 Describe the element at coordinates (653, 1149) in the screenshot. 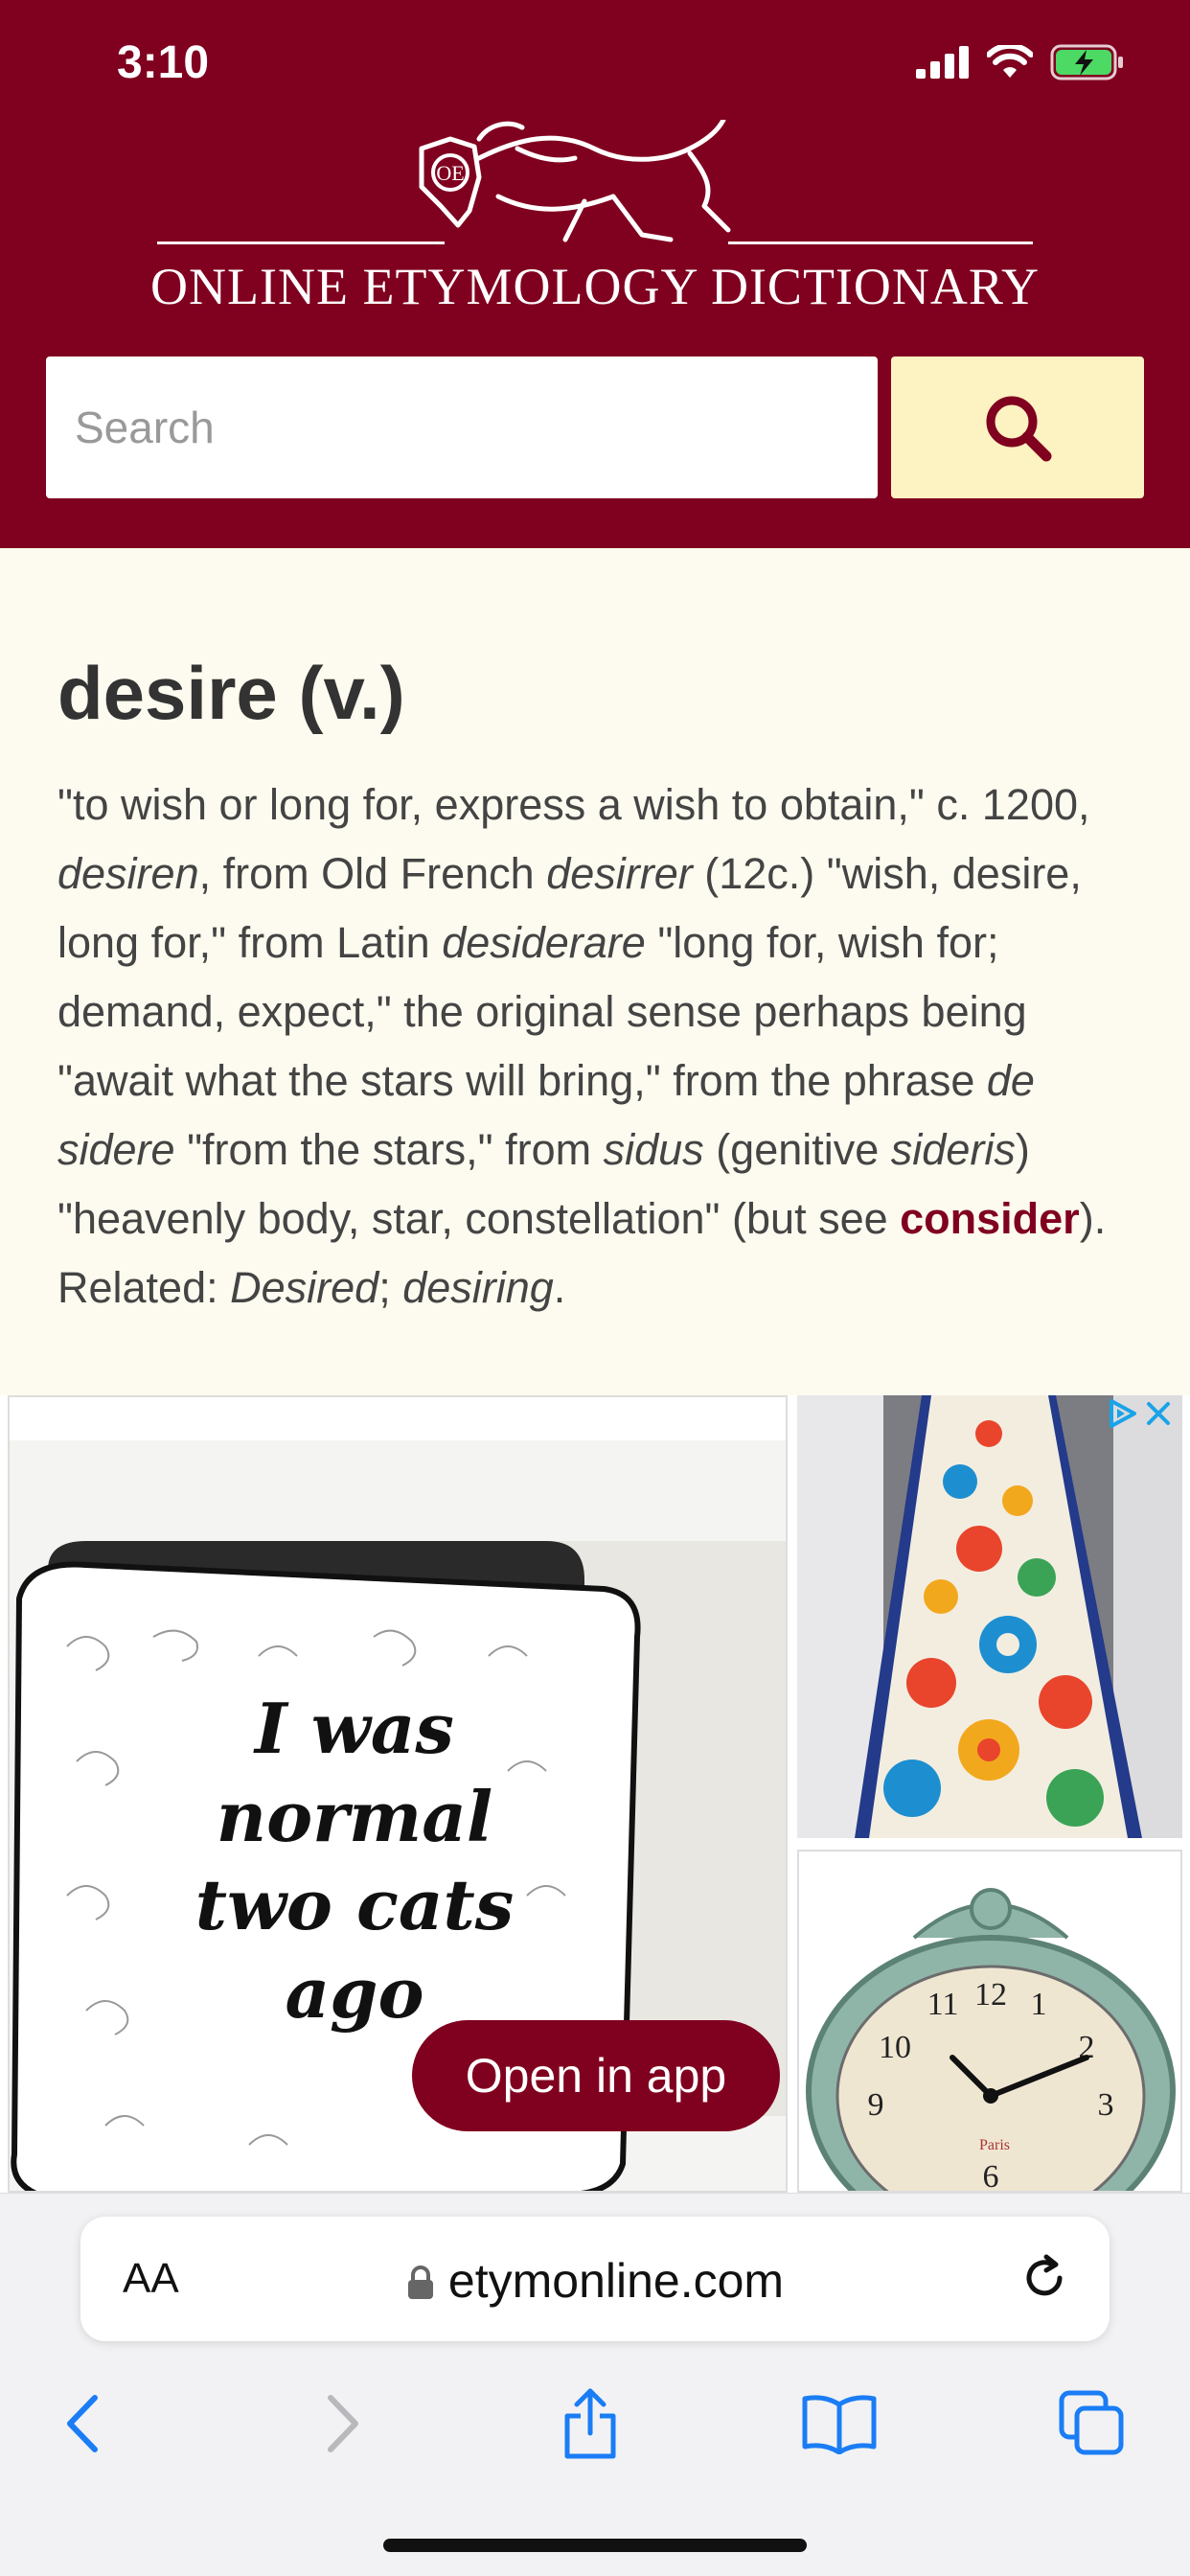

I see `entry-italic: sidus` at that location.